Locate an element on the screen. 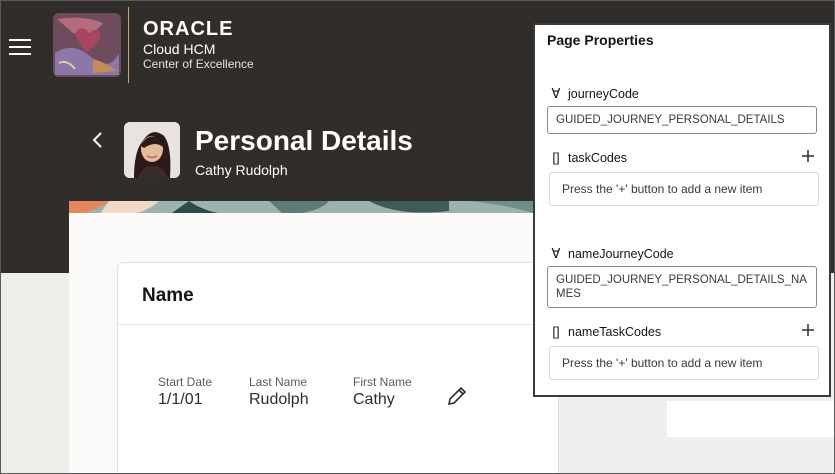 Image resolution: width=835 pixels, height=474 pixels. name-section-title: Name is located at coordinates (168, 295).